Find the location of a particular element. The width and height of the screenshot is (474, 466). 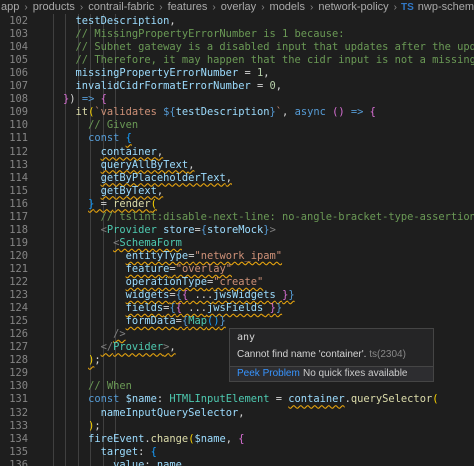

breadcrumb-item: features is located at coordinates (188, 7).